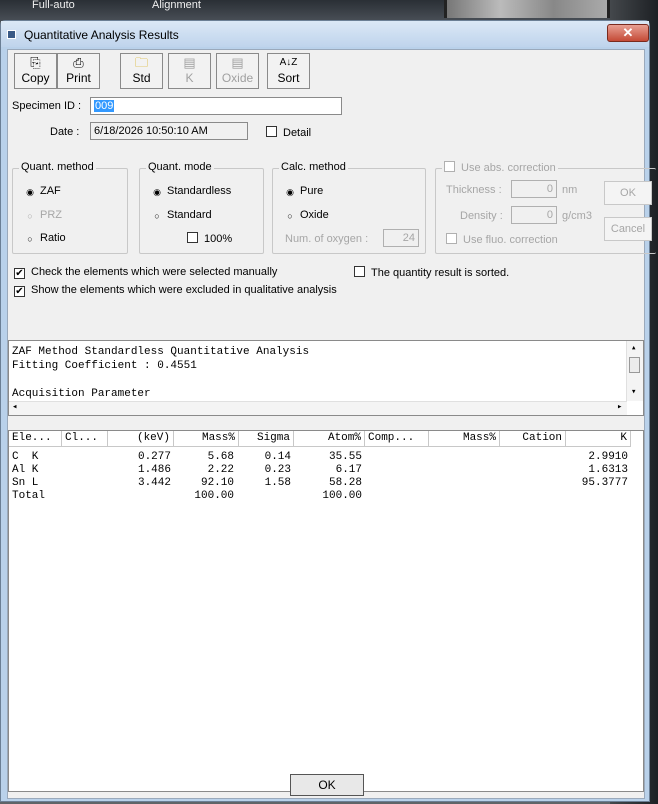  What do you see at coordinates (628, 229) in the screenshot?
I see `abs-cancel-button: Cancel` at bounding box center [628, 229].